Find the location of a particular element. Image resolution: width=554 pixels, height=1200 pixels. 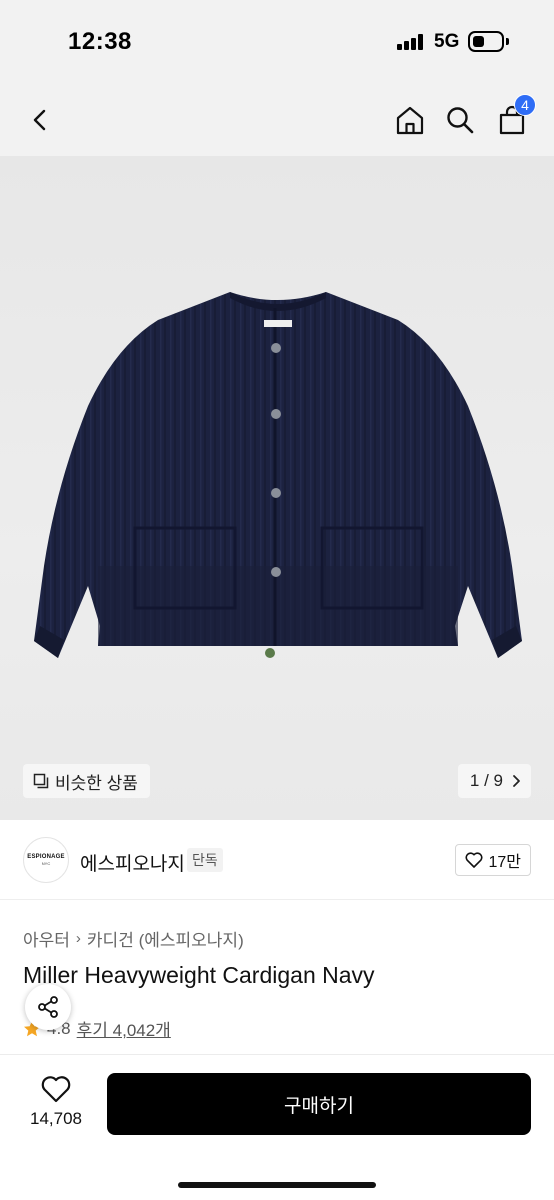

search-button is located at coordinates (460, 120).